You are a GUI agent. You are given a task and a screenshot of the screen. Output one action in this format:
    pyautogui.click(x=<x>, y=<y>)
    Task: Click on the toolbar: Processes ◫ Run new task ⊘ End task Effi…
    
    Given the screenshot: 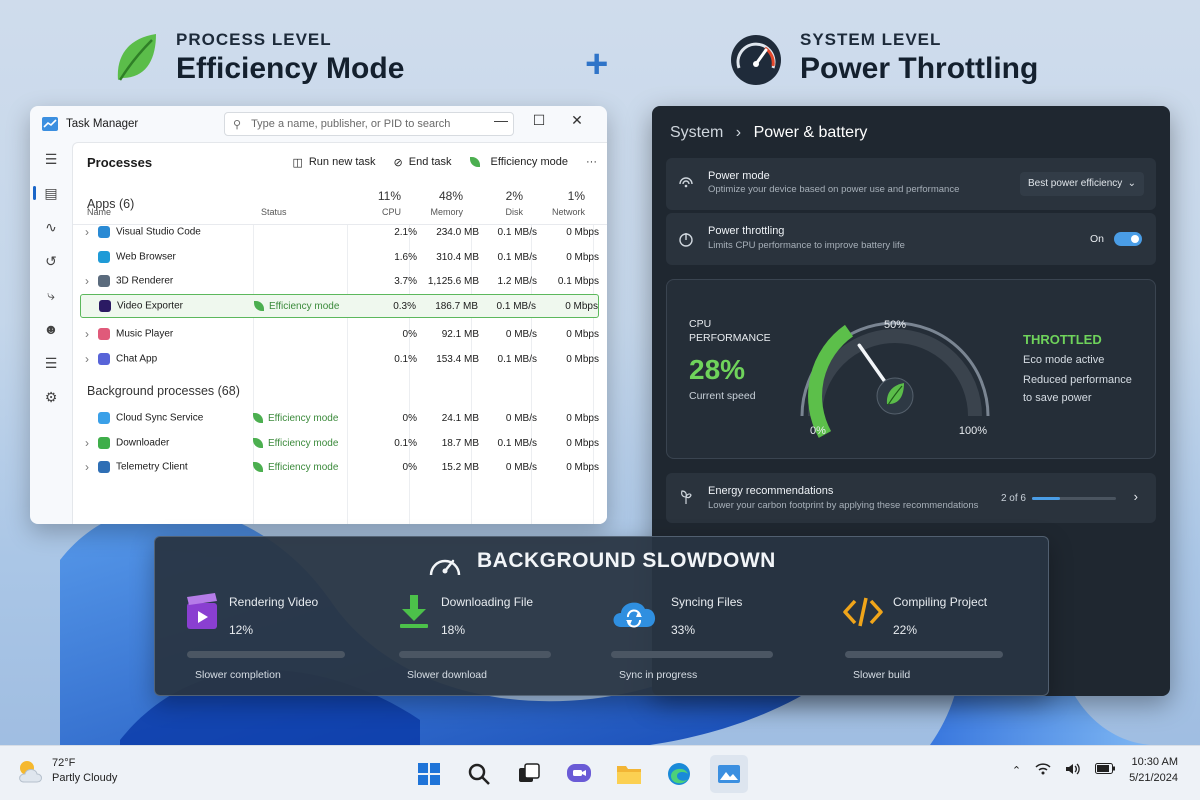 What is the action you would take?
    pyautogui.click(x=340, y=162)
    